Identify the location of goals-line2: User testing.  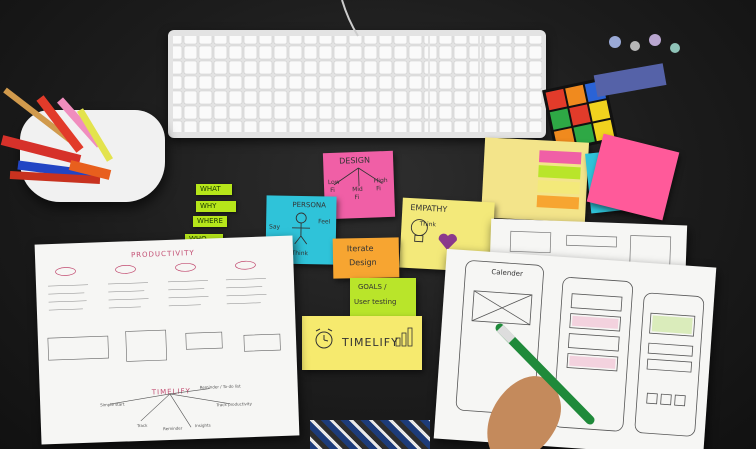
(375, 302).